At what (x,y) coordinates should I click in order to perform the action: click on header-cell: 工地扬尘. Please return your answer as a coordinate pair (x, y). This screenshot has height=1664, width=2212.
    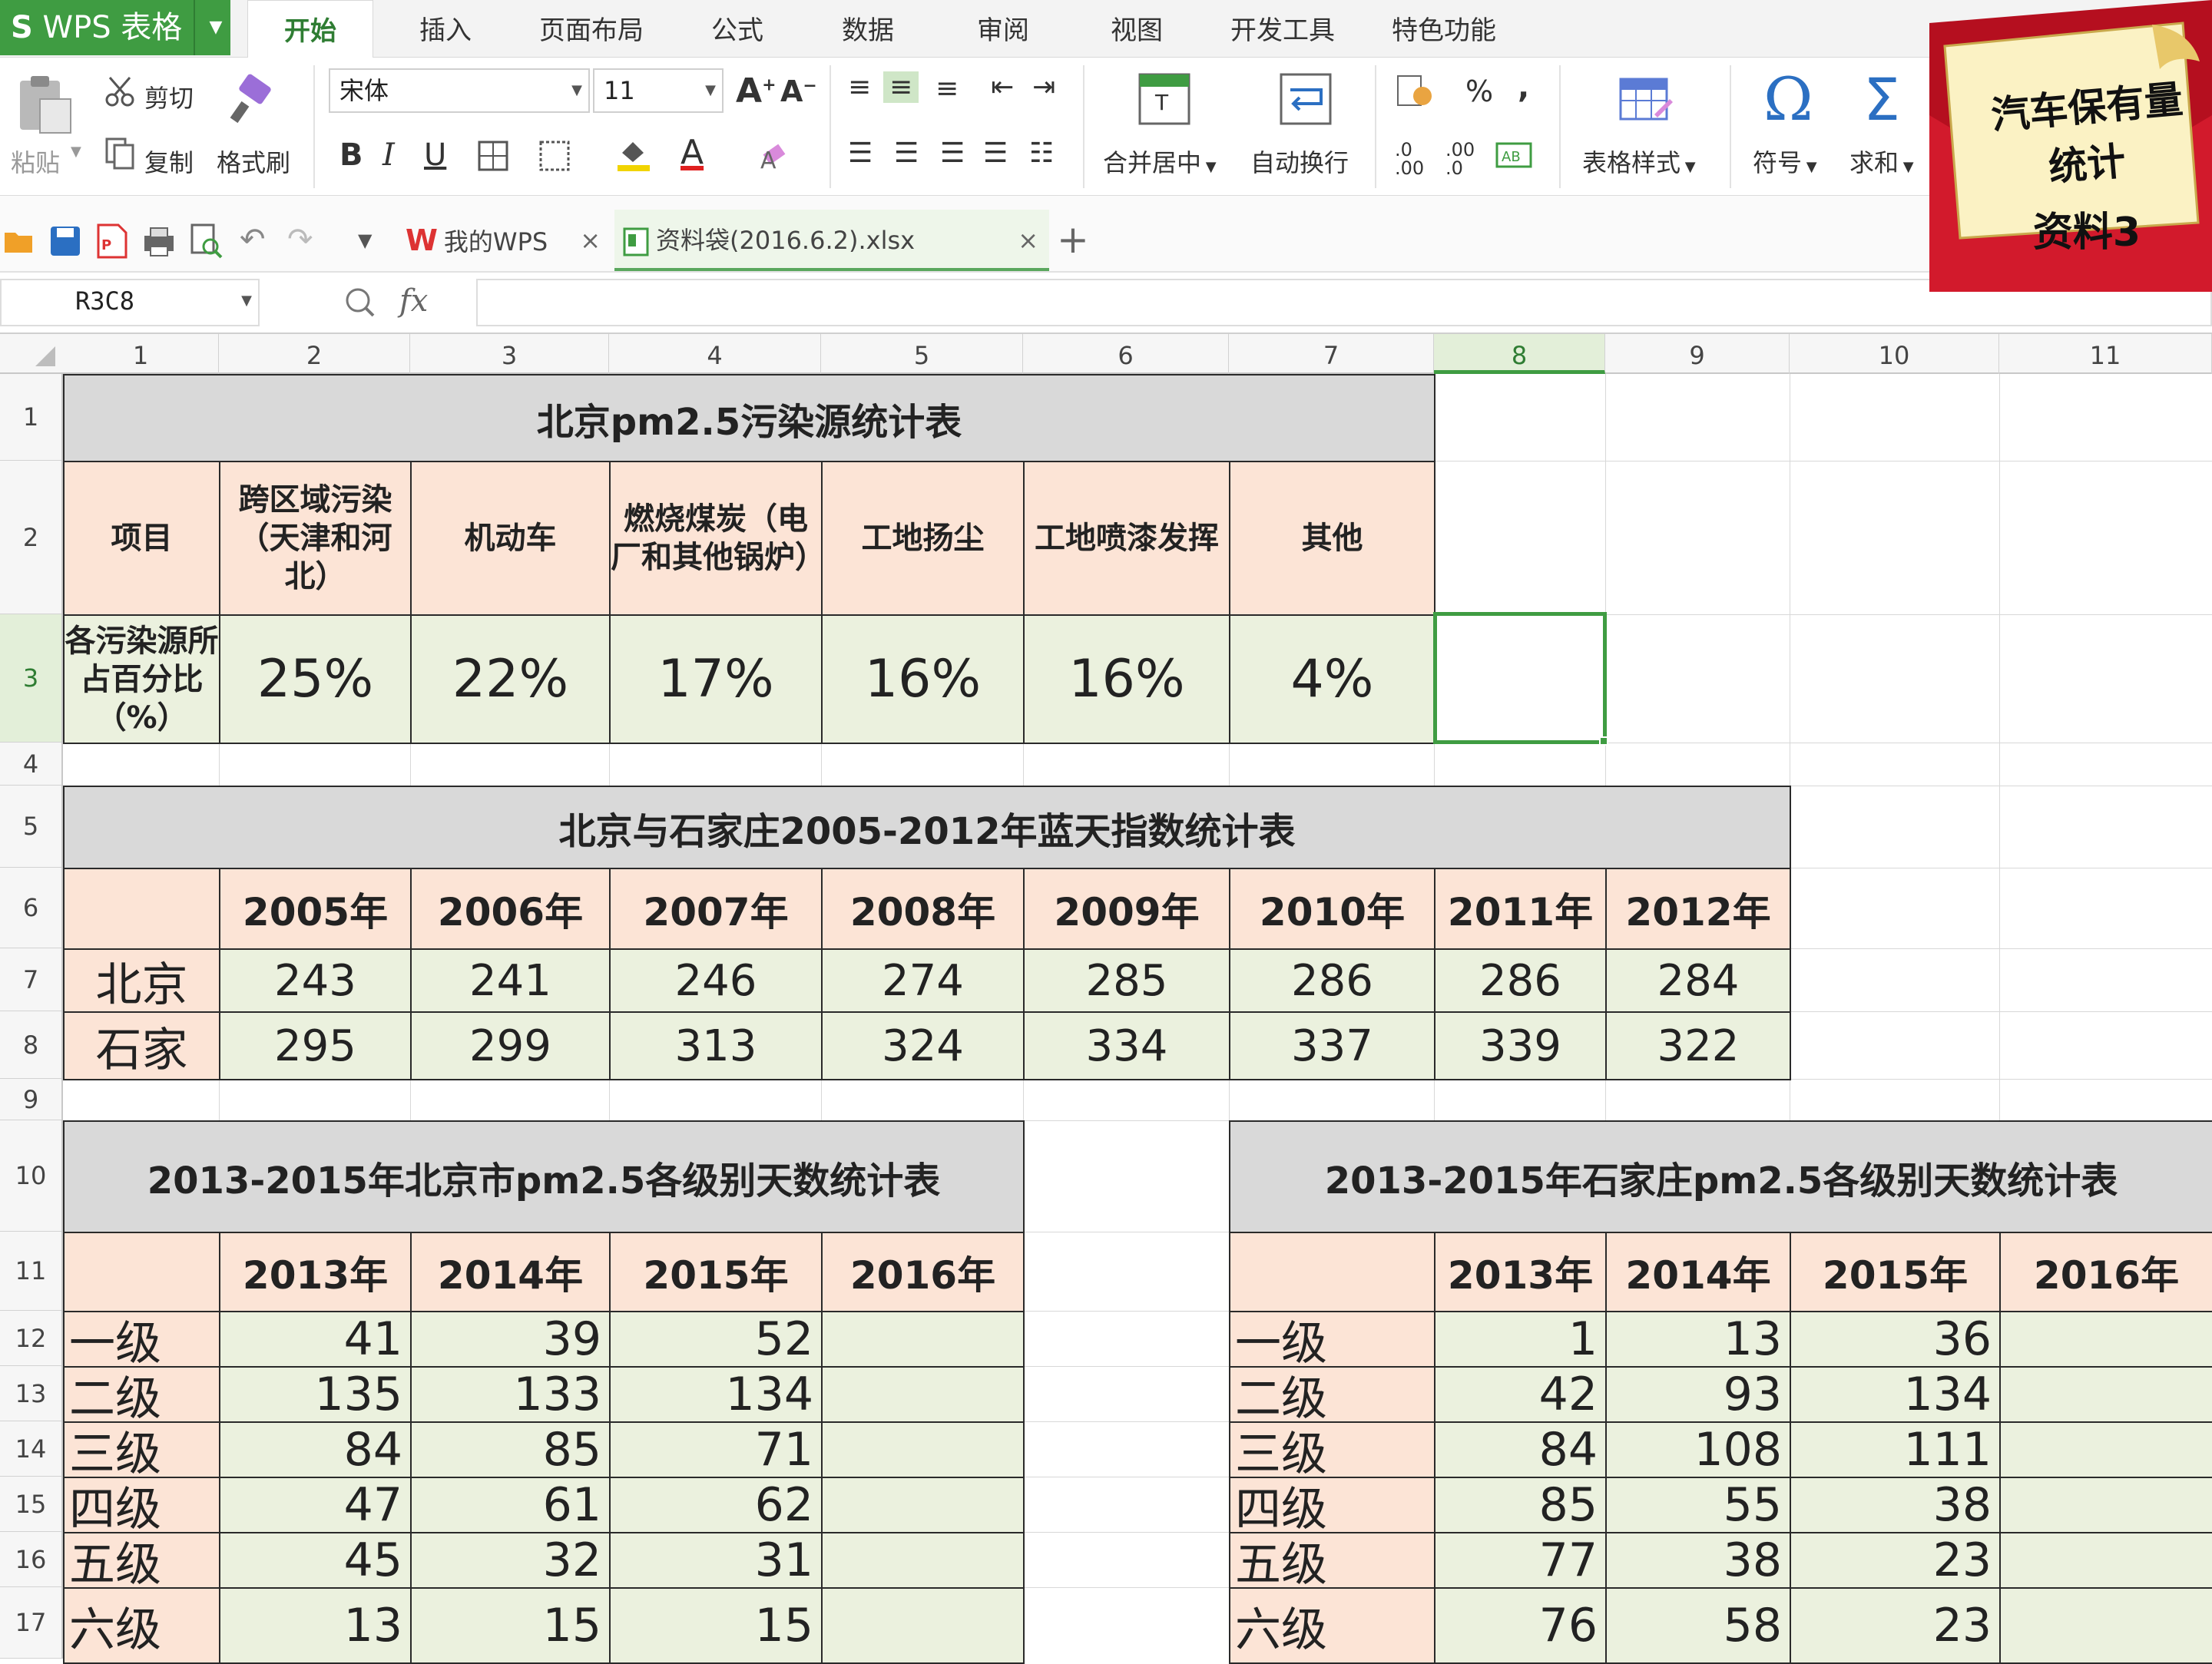
    Looking at the image, I should click on (923, 538).